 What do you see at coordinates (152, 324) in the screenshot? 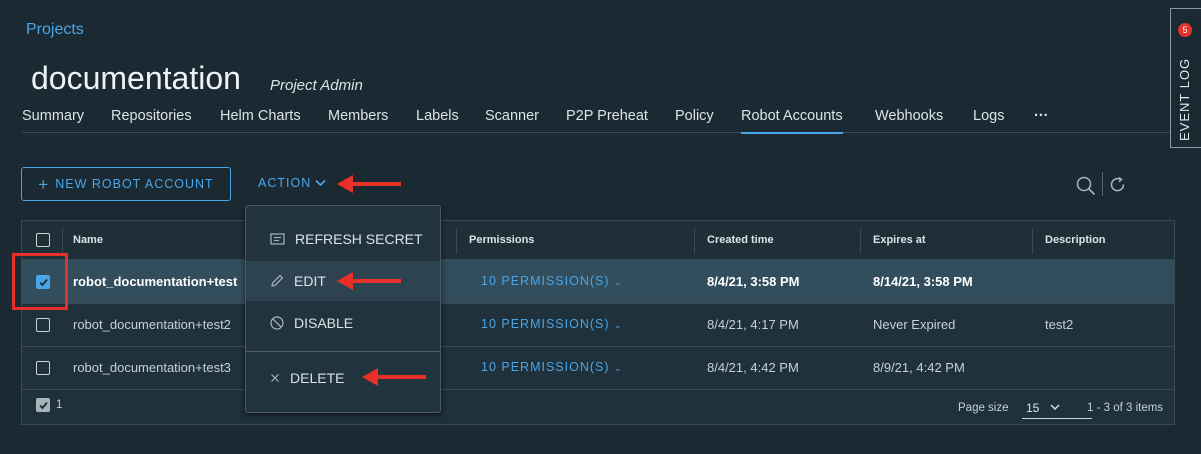
I see `row-name: robot_documentation+test2` at bounding box center [152, 324].